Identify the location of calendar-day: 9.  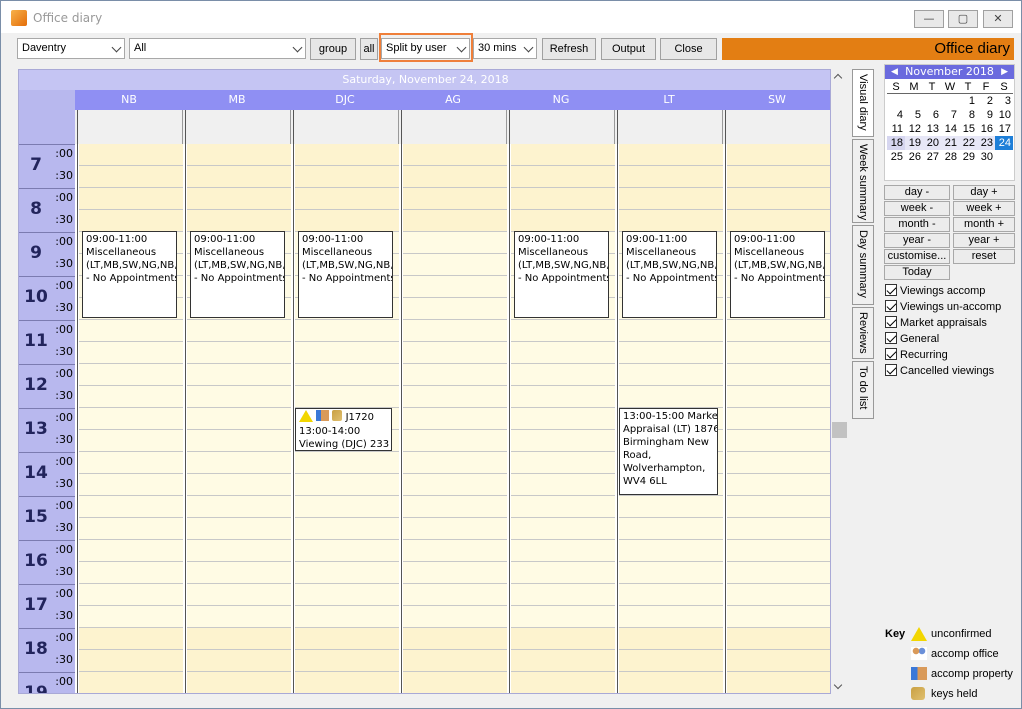
(986, 115).